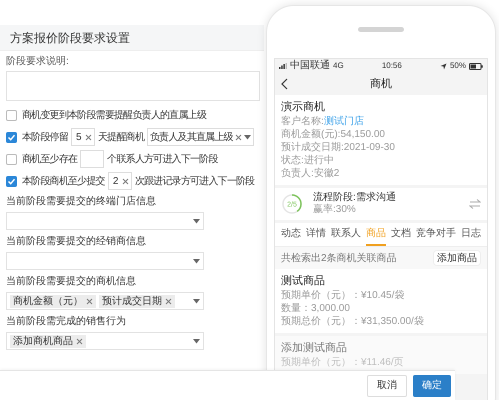 The height and width of the screenshot is (400, 499). What do you see at coordinates (200, 137) in the screenshot?
I see `select-field: 负责人及其直属上级` at bounding box center [200, 137].